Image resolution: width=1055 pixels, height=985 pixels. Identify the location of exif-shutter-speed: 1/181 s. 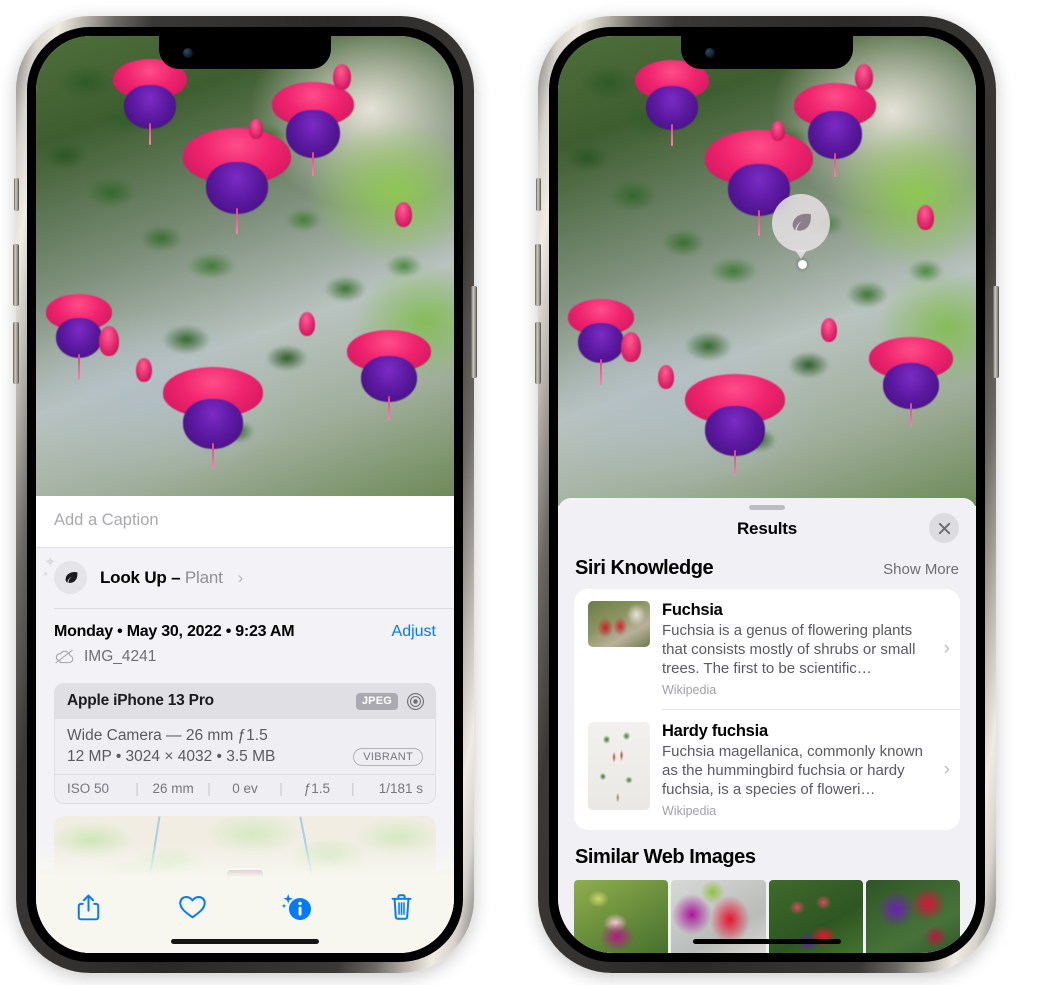
(401, 788).